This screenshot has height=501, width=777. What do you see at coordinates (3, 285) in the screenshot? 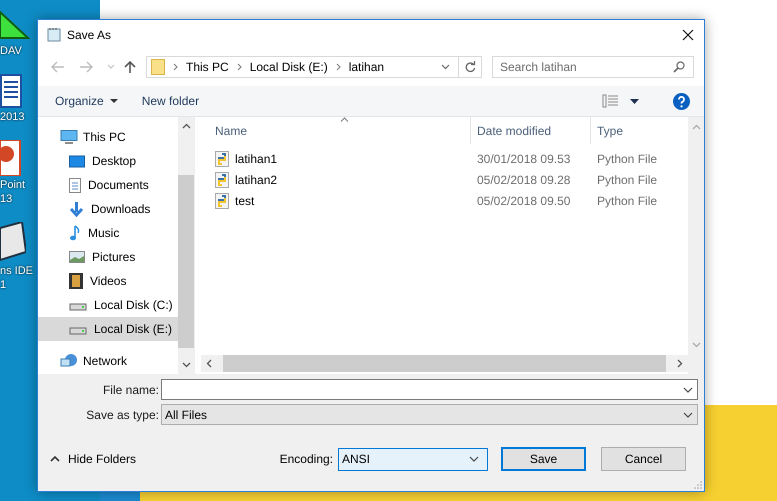
I see `desktop-icon-label: 1` at bounding box center [3, 285].